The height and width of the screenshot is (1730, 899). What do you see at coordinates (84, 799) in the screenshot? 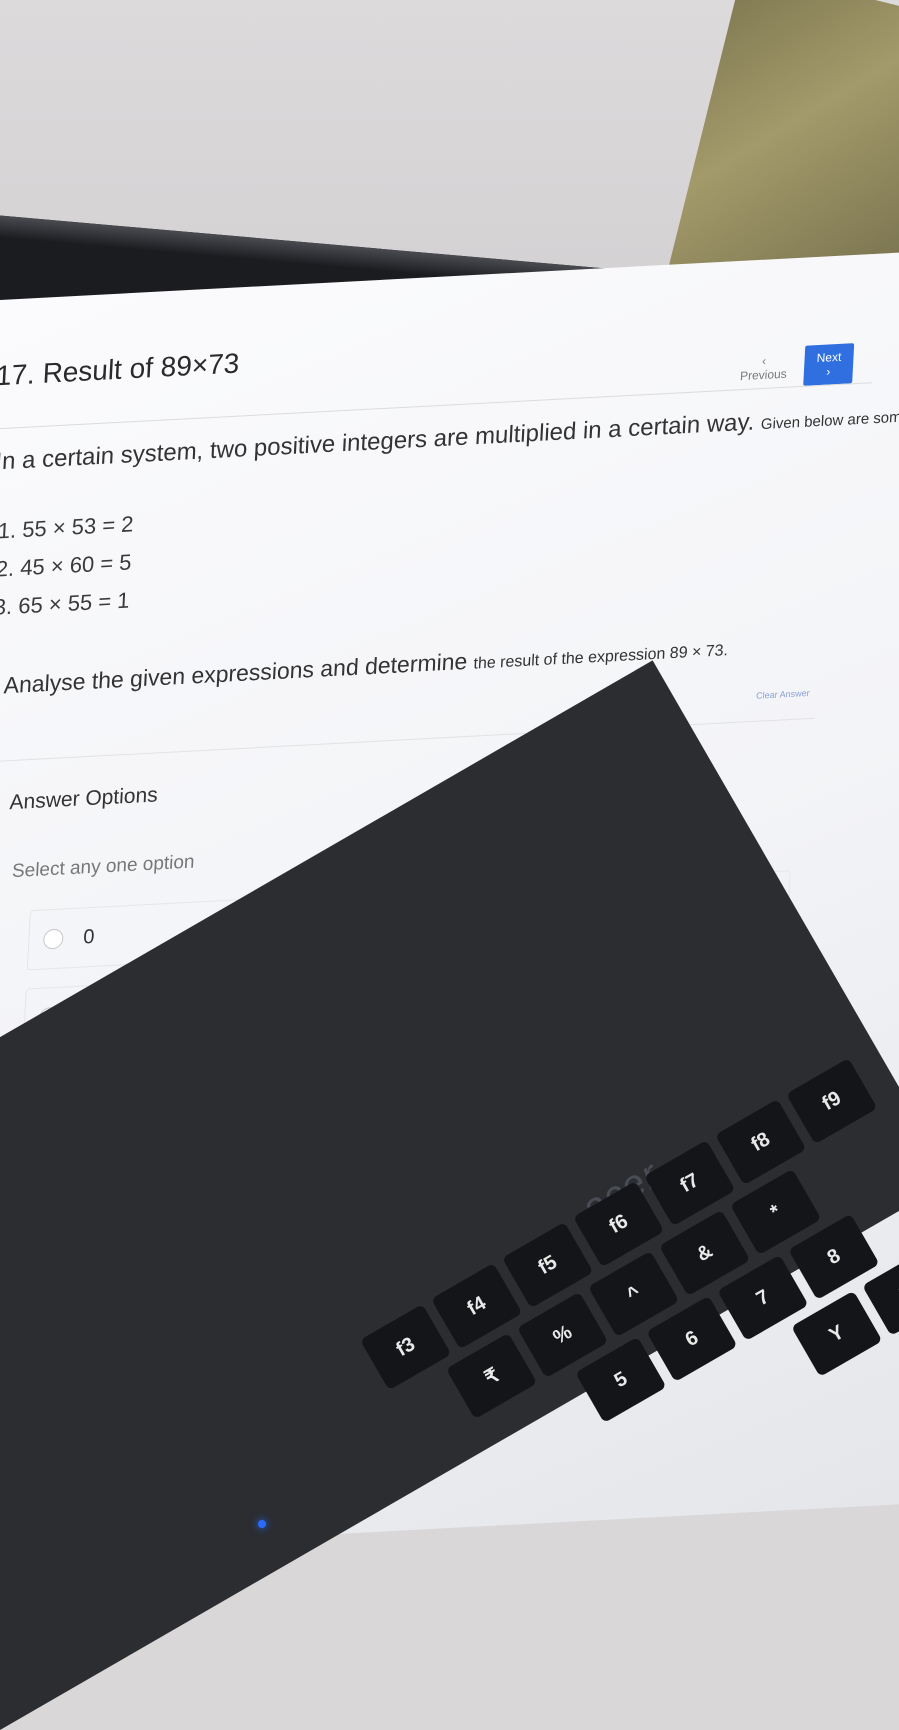
I see `answer-options-title: Answer Options` at bounding box center [84, 799].